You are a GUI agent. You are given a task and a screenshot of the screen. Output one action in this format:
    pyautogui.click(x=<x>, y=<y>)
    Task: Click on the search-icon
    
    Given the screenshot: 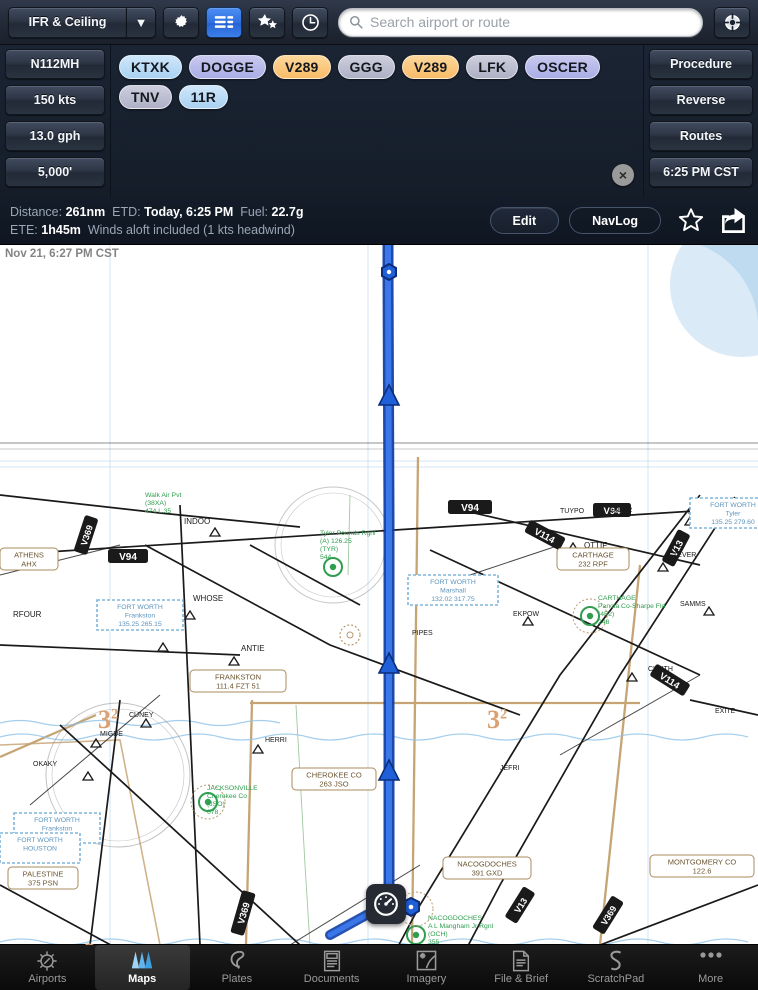 What is the action you would take?
    pyautogui.click(x=356, y=22)
    